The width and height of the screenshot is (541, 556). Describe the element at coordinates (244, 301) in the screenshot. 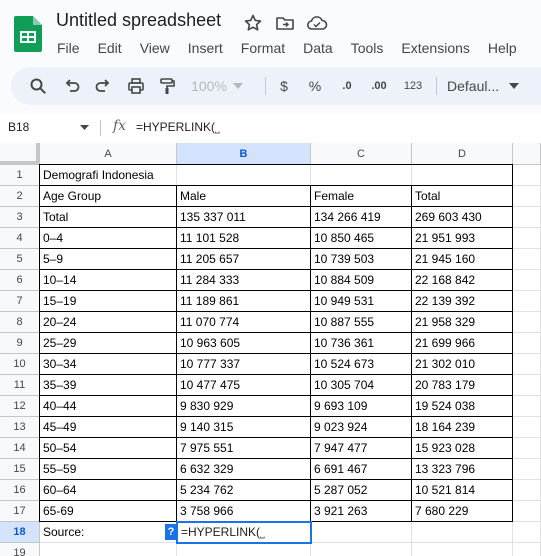

I see `value-cell: 11 189 861` at that location.